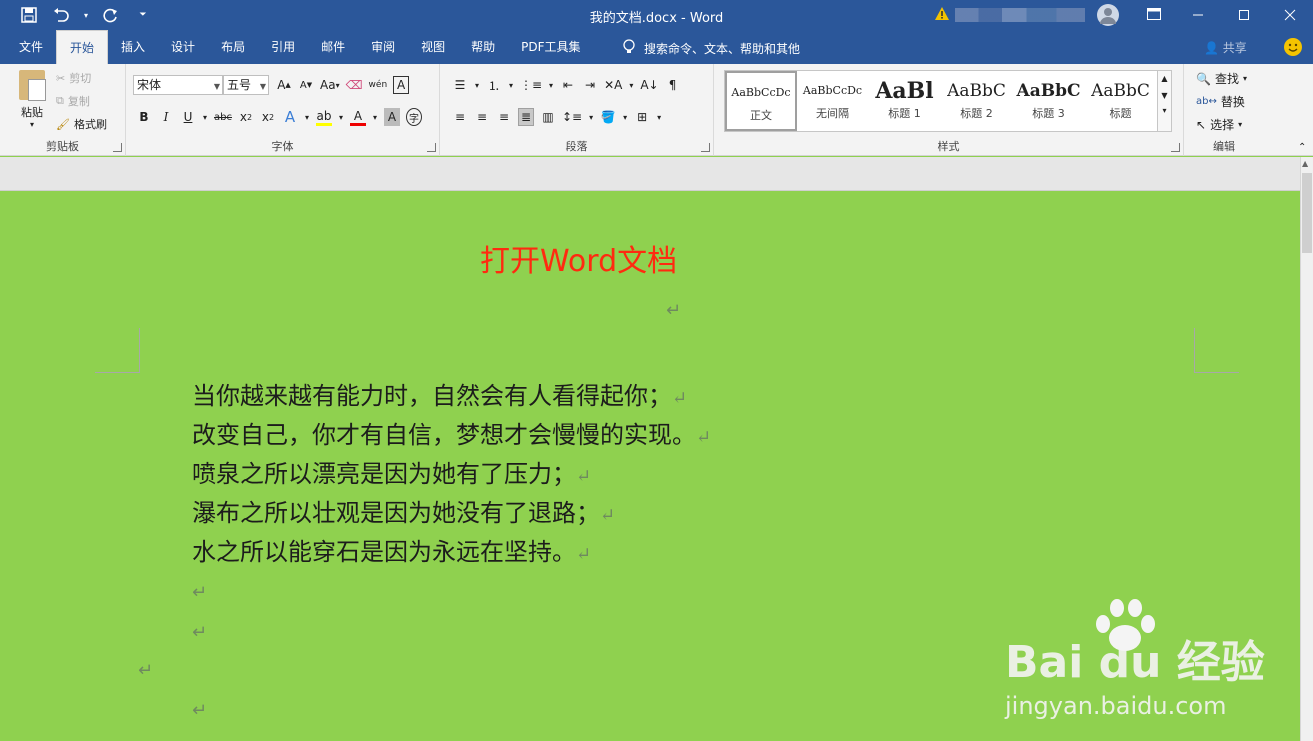  I want to click on maximize-button, so click(1244, 15).